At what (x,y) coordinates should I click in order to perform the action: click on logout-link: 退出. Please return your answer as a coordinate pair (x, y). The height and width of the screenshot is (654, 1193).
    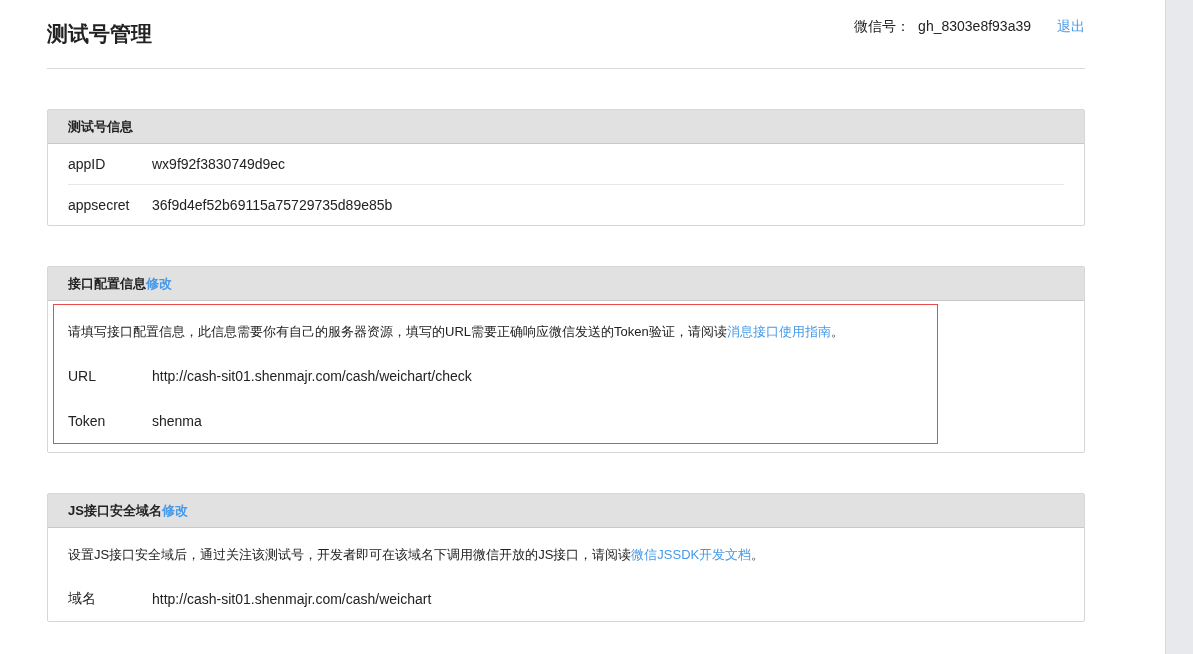
    Looking at the image, I should click on (1071, 27).